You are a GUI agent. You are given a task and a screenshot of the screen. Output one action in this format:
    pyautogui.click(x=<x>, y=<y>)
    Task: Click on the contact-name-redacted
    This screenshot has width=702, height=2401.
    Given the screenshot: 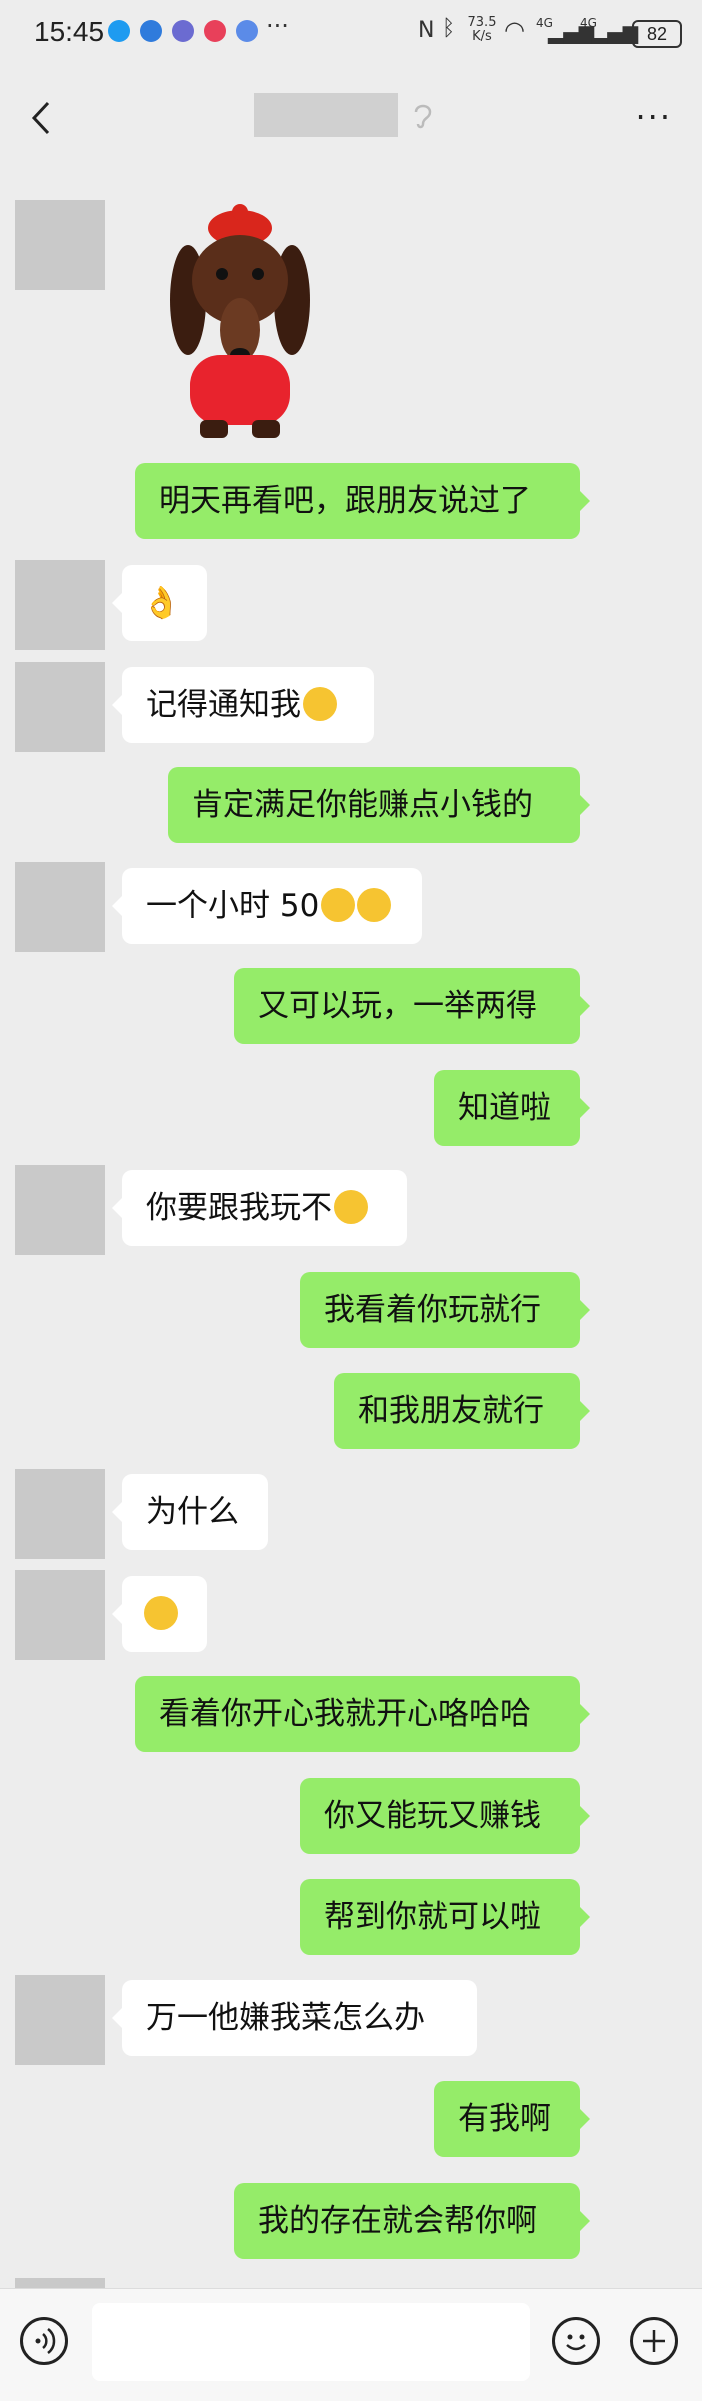 What is the action you would take?
    pyautogui.click(x=326, y=115)
    